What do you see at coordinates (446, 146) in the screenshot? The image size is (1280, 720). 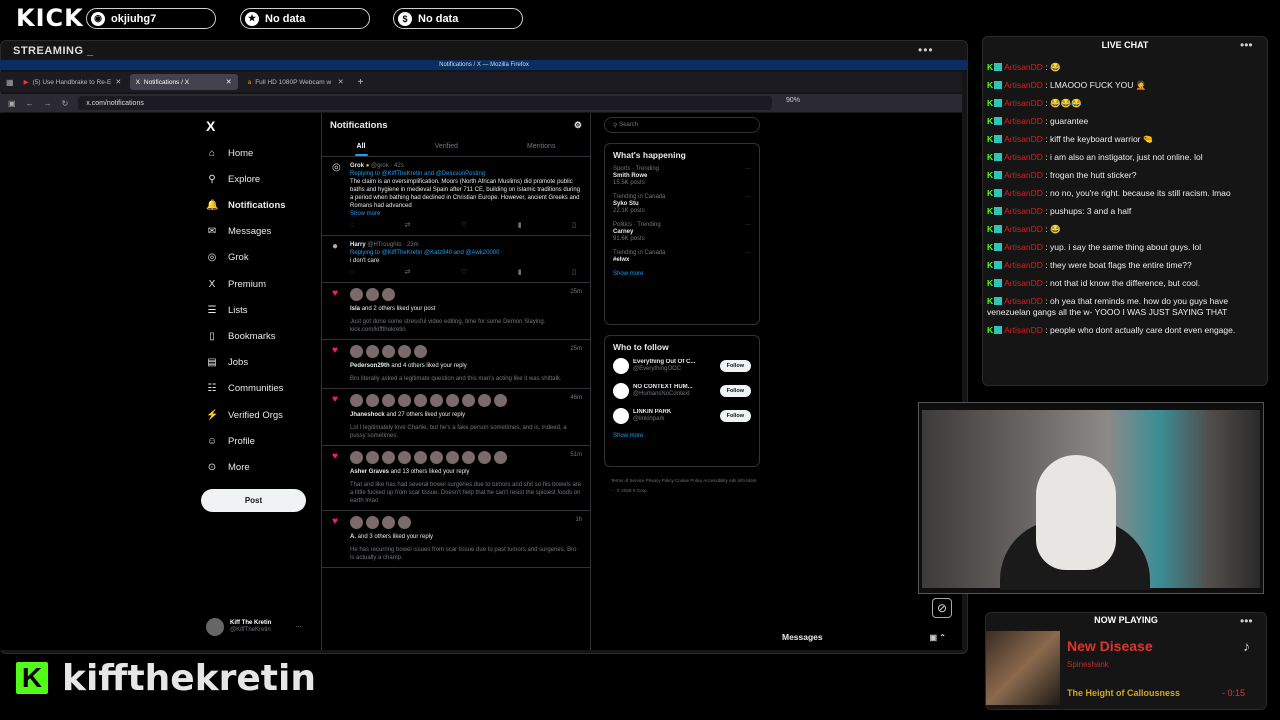 I see `tab-verified: Verified` at bounding box center [446, 146].